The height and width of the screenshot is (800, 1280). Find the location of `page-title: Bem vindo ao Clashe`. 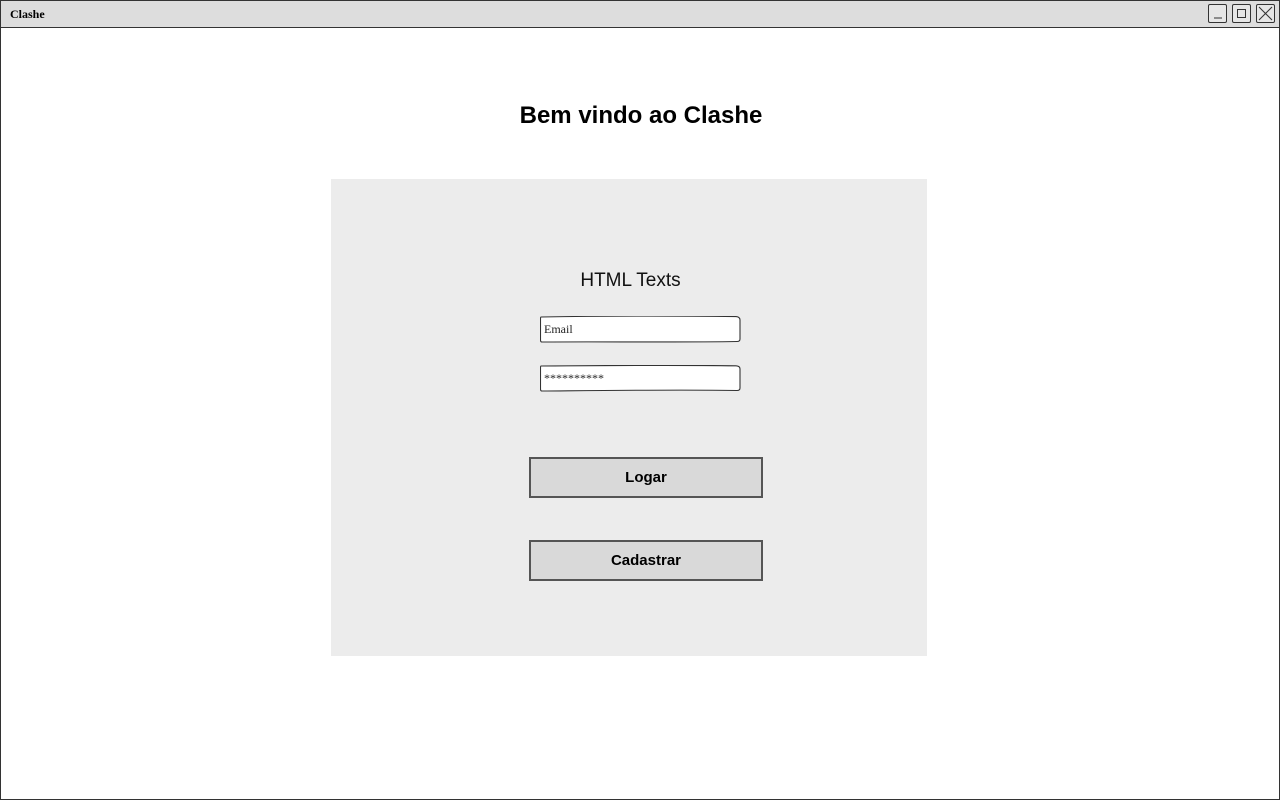

page-title: Bem vindo ao Clashe is located at coordinates (641, 115).